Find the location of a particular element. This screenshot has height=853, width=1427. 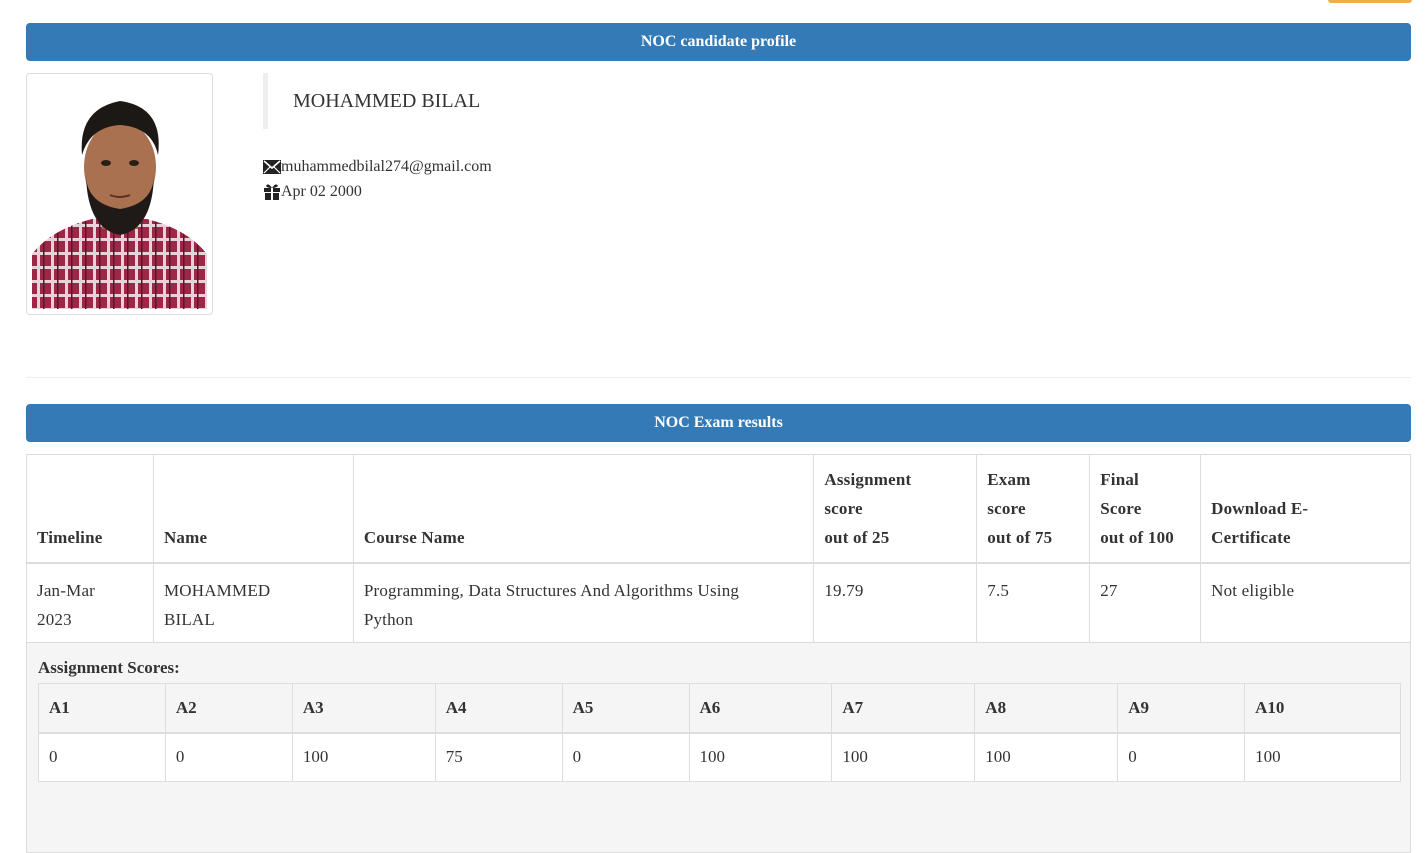

assignment-header: A7 is located at coordinates (903, 708).